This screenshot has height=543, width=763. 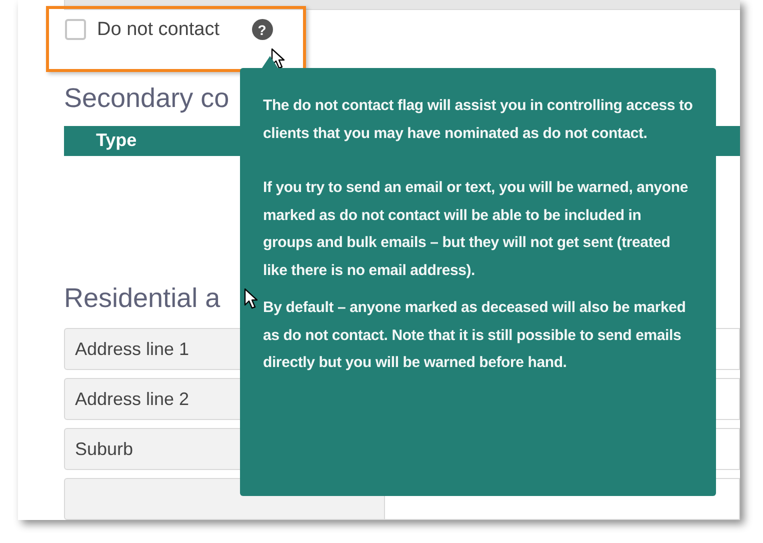 What do you see at coordinates (262, 29) in the screenshot?
I see `help-icon: ?` at bounding box center [262, 29].